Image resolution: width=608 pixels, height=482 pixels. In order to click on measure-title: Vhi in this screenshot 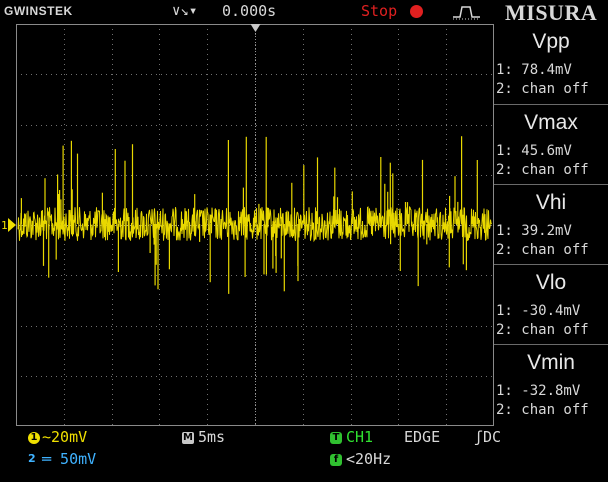, I will do `click(551, 202)`.